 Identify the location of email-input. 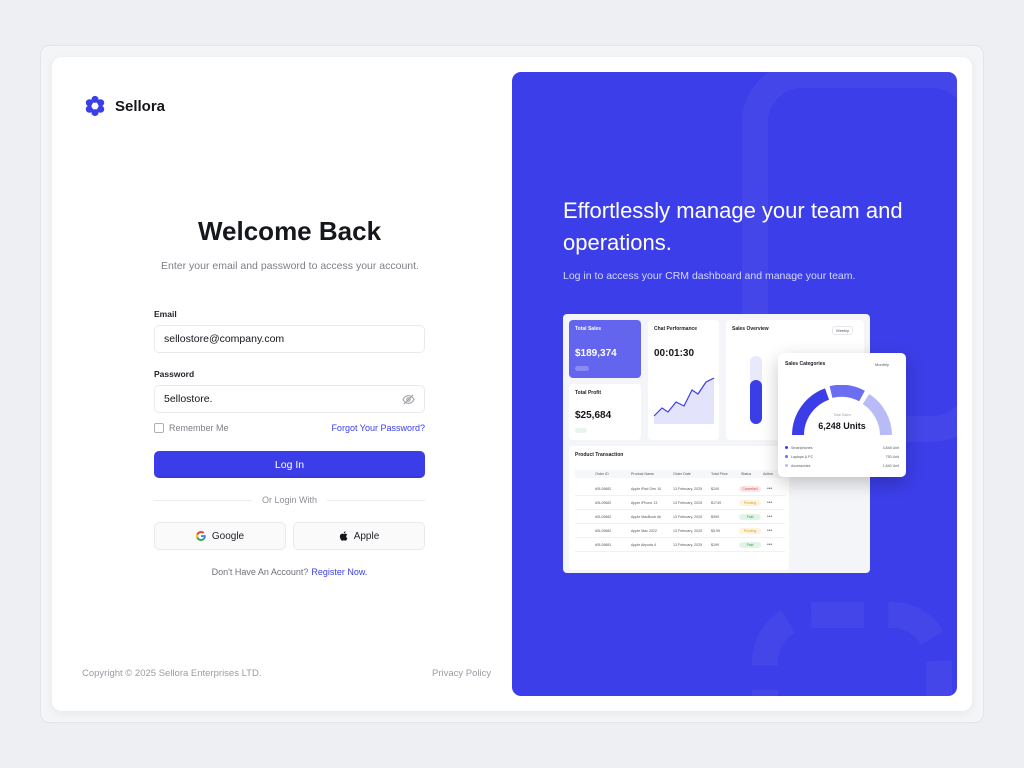
(289, 339).